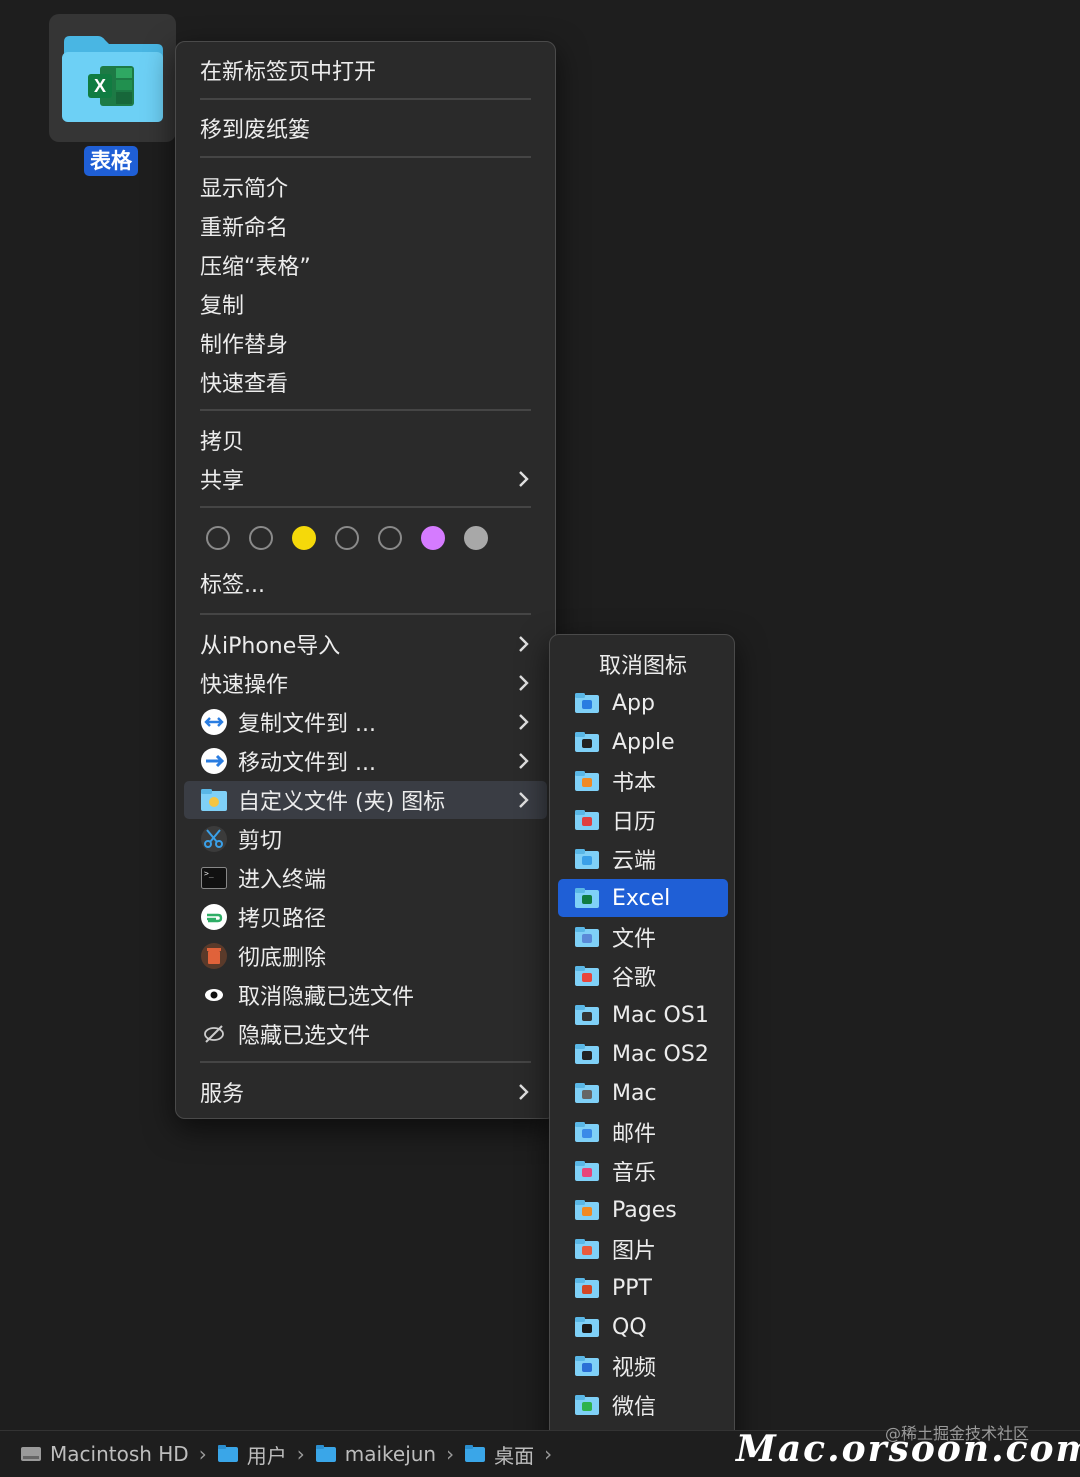 This screenshot has width=1080, height=1477. What do you see at coordinates (342, 802) in the screenshot?
I see `menu-label: 自定义文件 (夹) 图标` at bounding box center [342, 802].